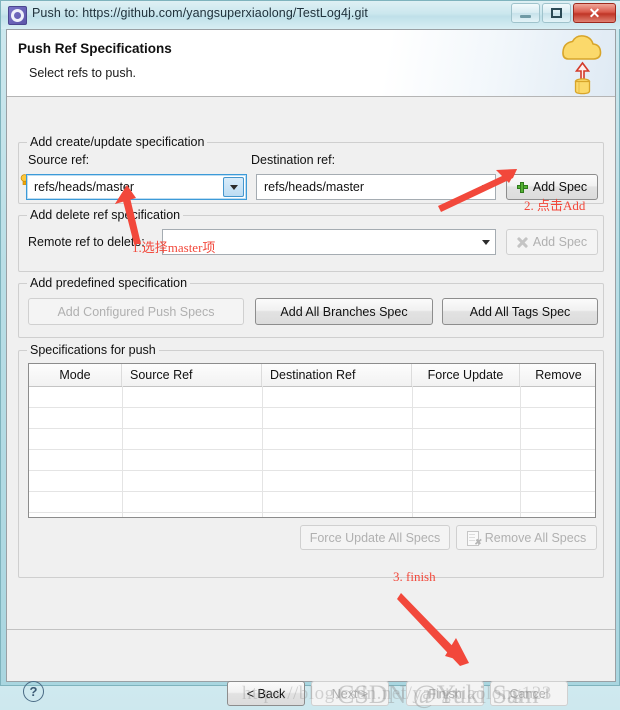 The image size is (620, 710). I want to click on add-configured-push-specs-button: Add Configured Push Specs, so click(136, 311).